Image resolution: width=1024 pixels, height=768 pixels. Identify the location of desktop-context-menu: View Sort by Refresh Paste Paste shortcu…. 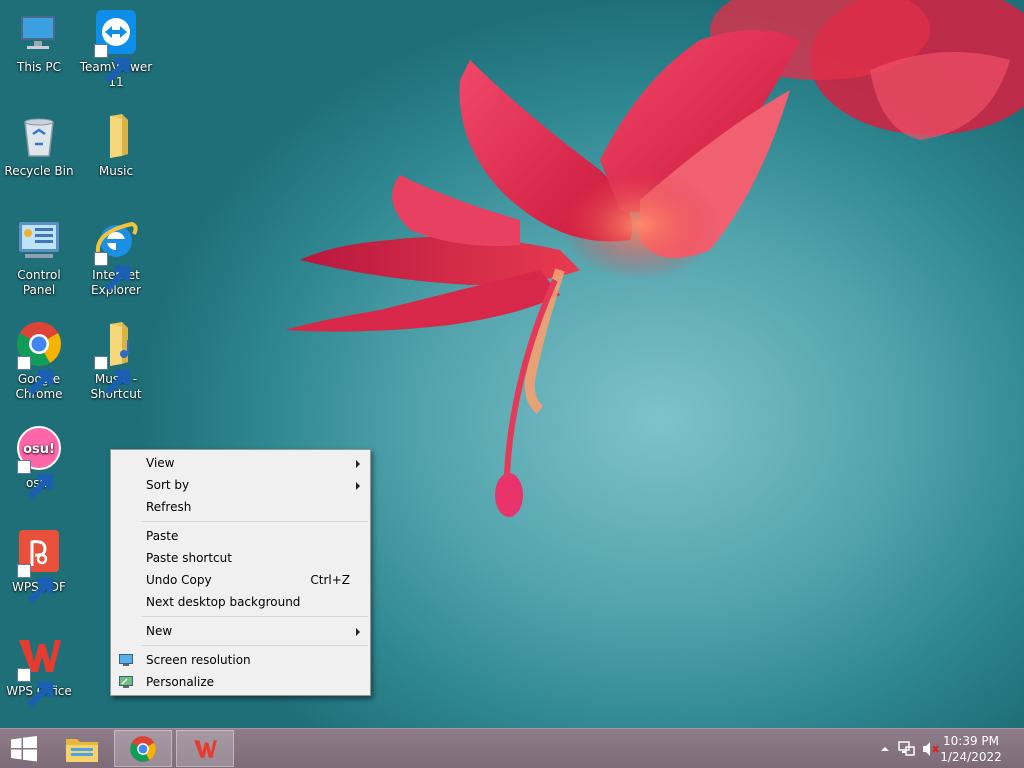
(240, 572).